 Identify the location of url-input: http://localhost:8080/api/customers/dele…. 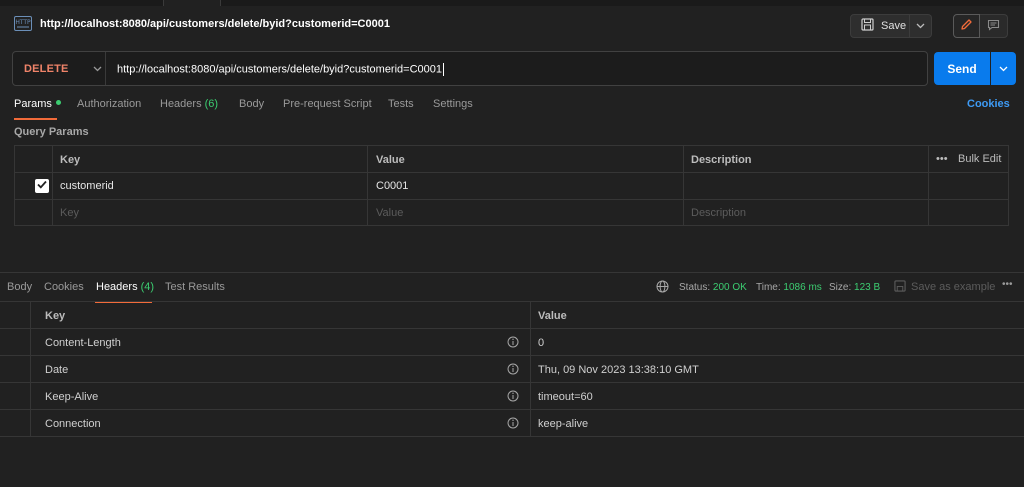
(280, 69).